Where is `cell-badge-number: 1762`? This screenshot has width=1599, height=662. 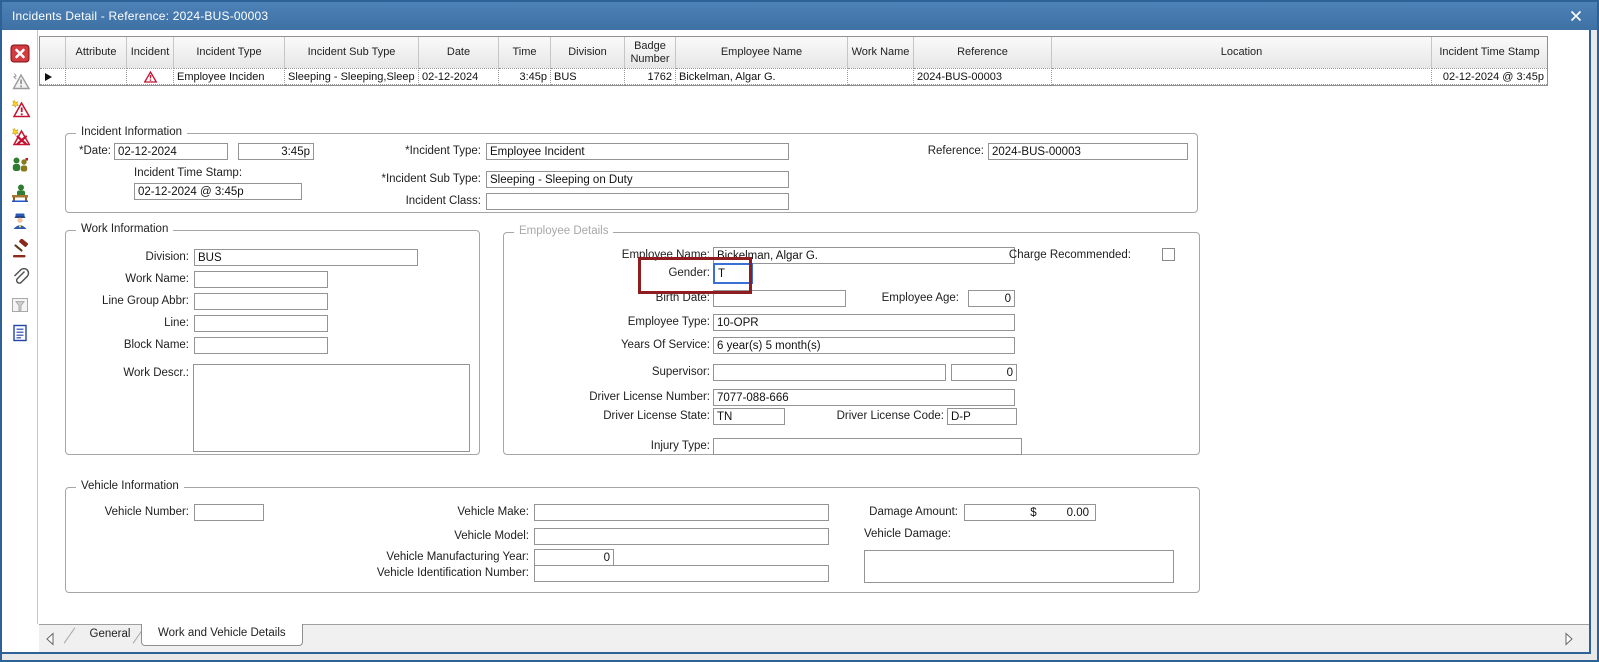 cell-badge-number: 1762 is located at coordinates (650, 76).